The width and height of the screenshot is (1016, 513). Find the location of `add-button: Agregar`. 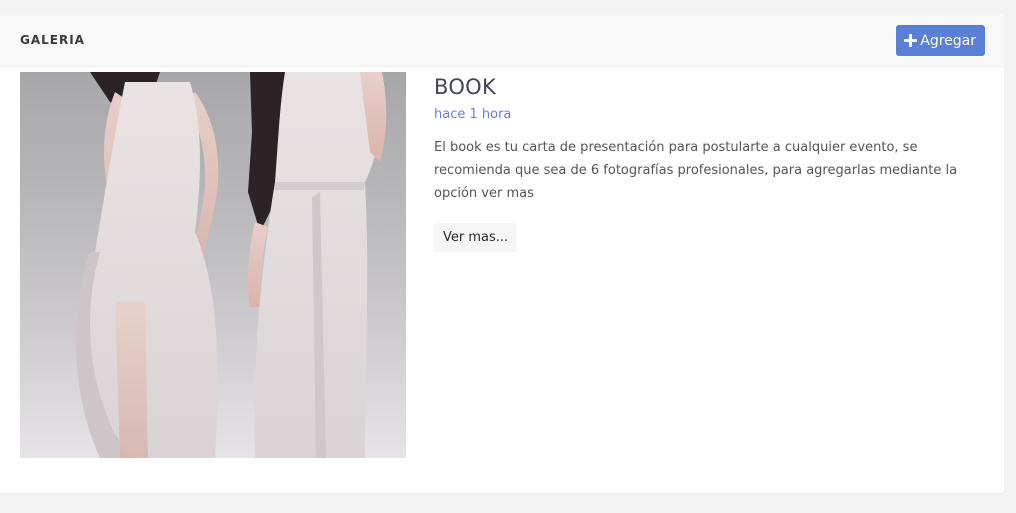

add-button: Agregar is located at coordinates (940, 40).